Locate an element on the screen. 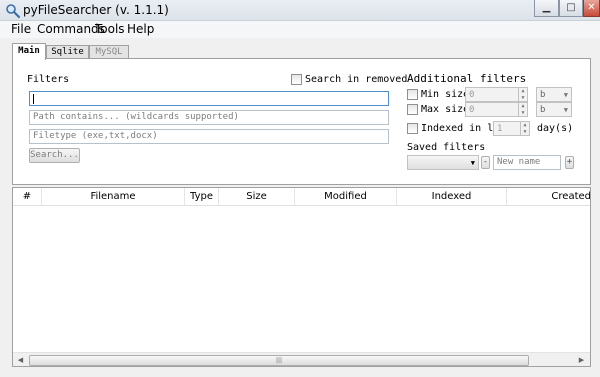 The height and width of the screenshot is (377, 600). min-size-unit-value: b is located at coordinates (543, 95).